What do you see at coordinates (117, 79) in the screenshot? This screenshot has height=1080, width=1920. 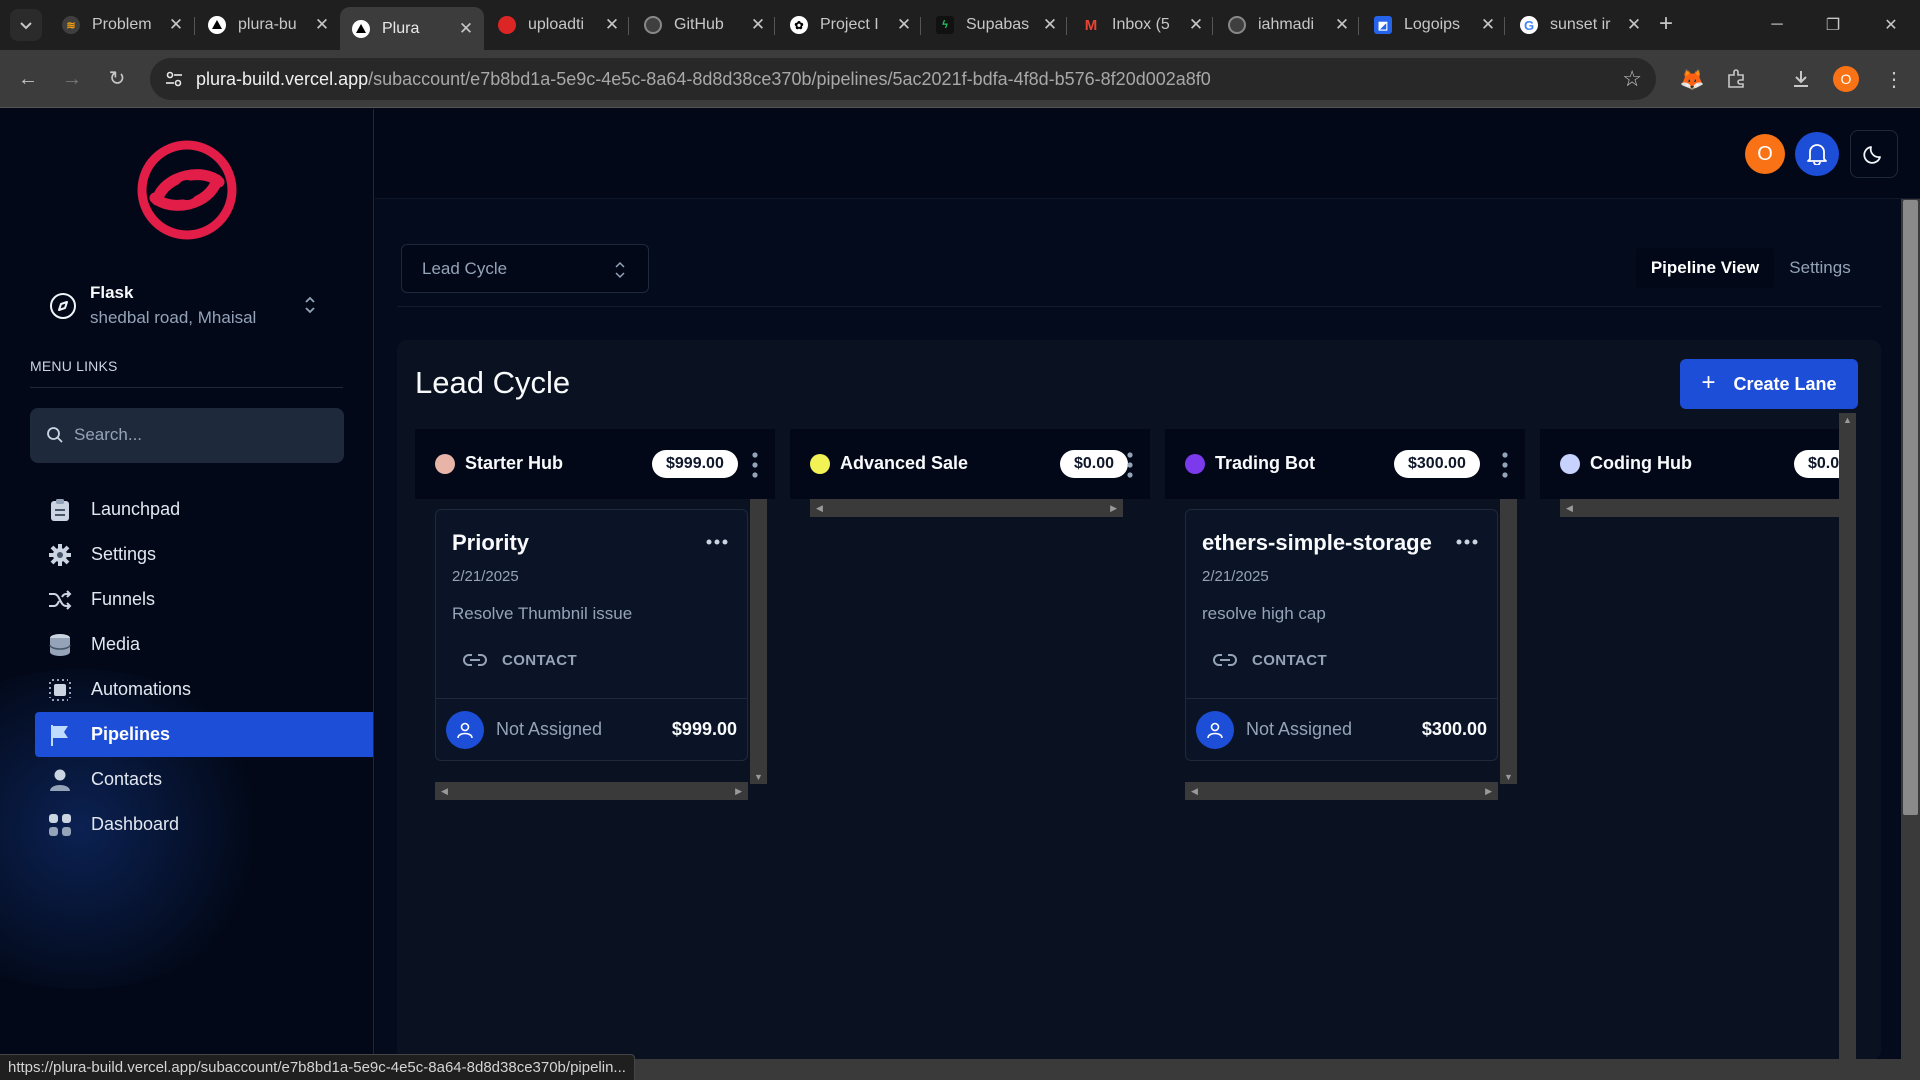 I see `reload-icon: ↻` at bounding box center [117, 79].